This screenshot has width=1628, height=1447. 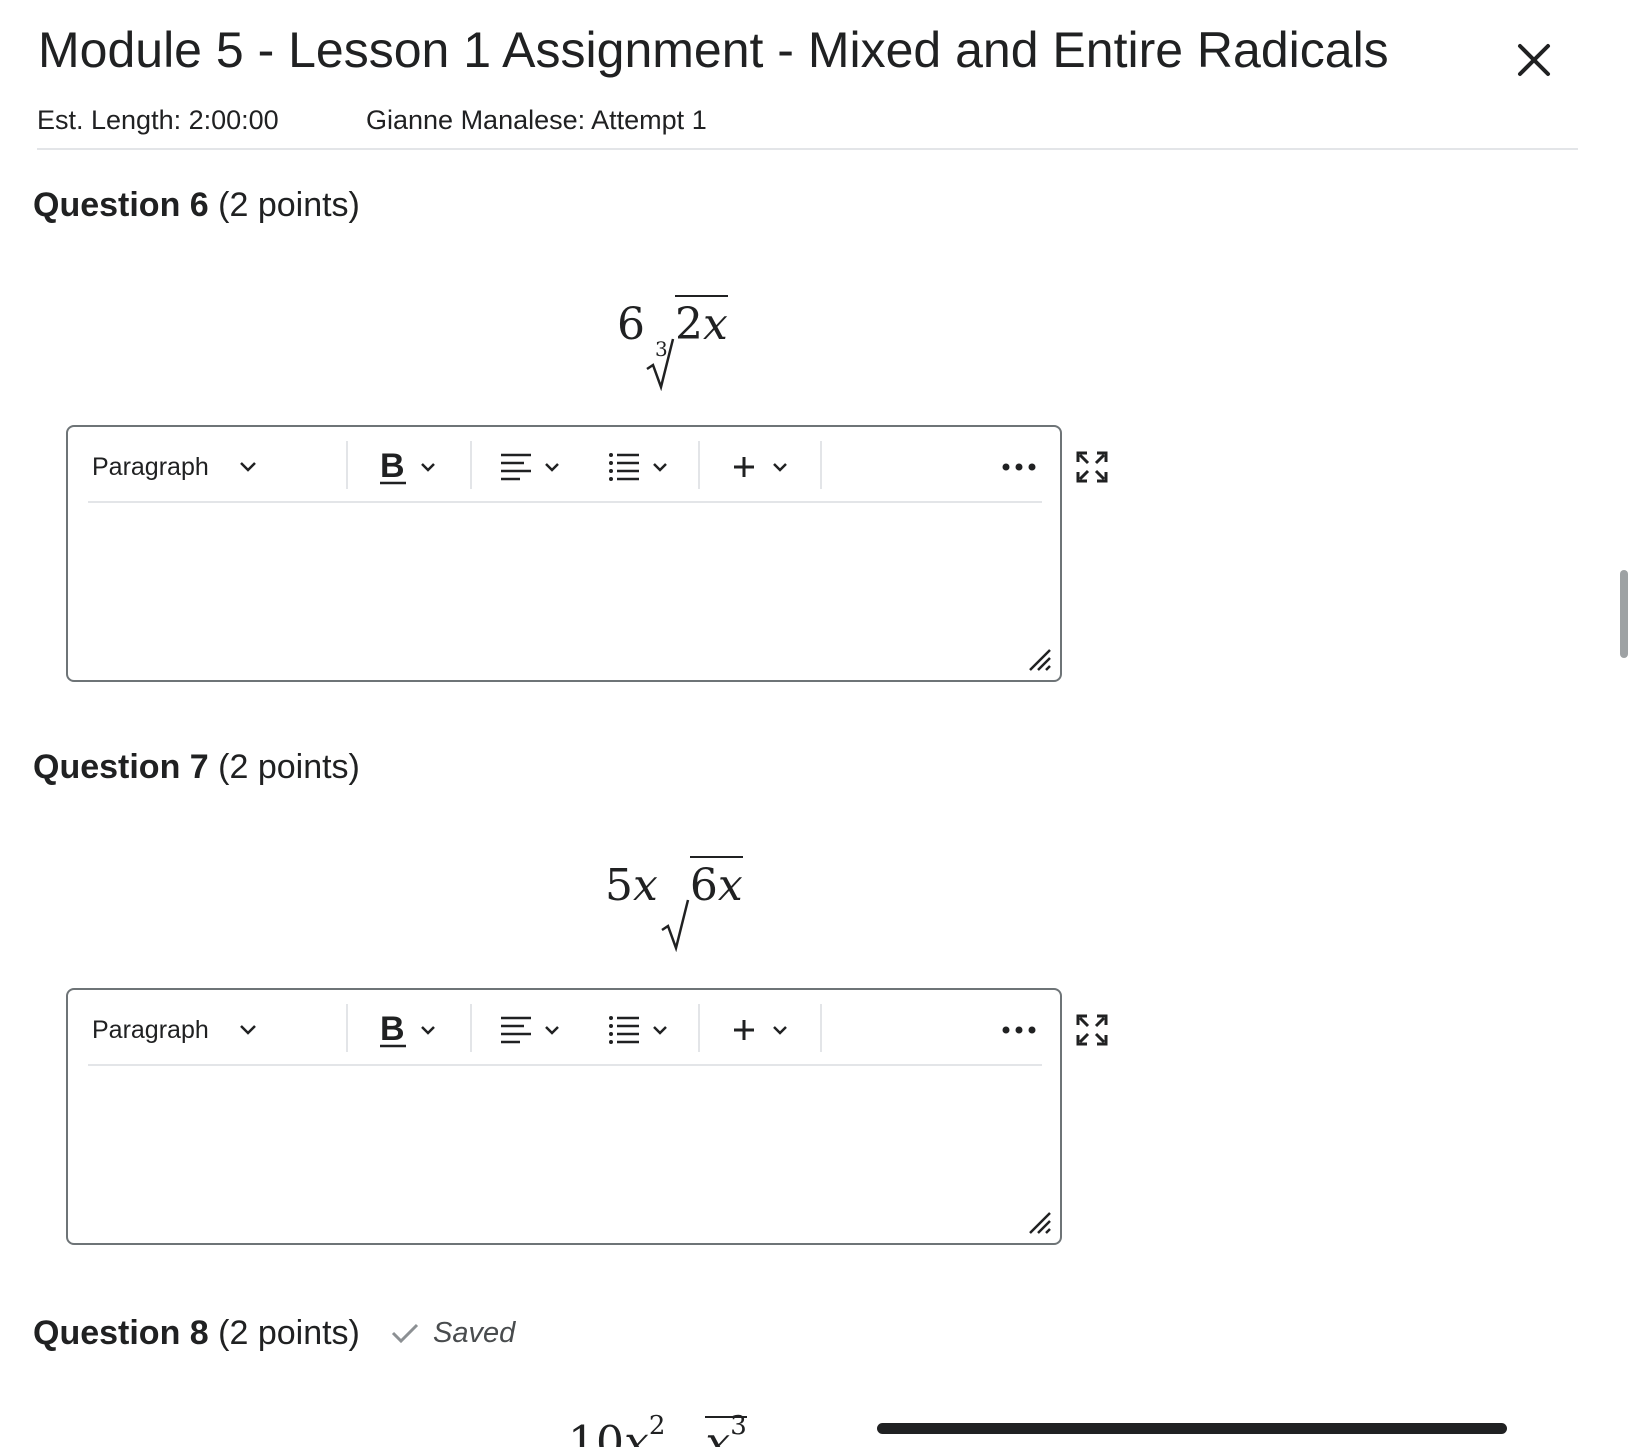 What do you see at coordinates (689, 324) in the screenshot?
I see `radicand-number: 2` at bounding box center [689, 324].